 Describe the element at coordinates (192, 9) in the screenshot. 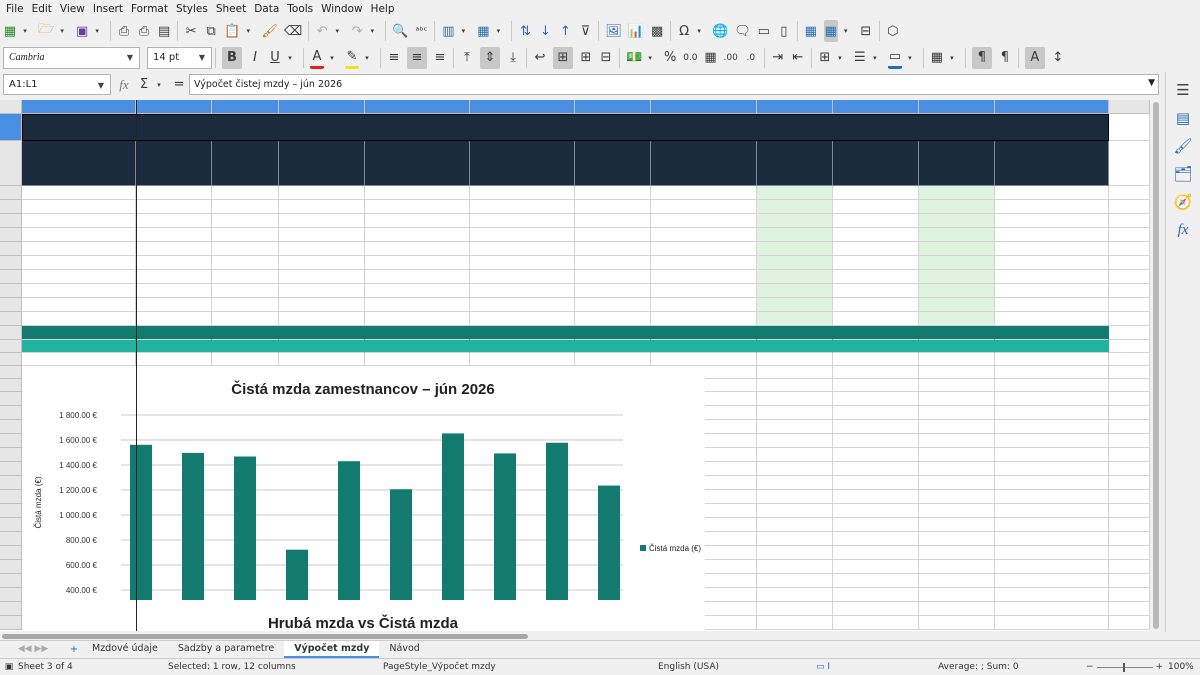

I see `menu-styles: Styles` at that location.